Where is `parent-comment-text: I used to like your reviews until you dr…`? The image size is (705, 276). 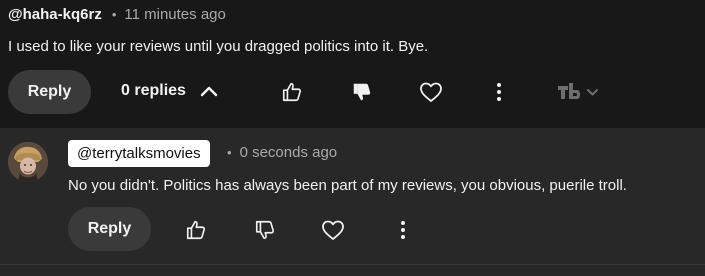 parent-comment-text: I used to like your reviews until you dr… is located at coordinates (218, 46).